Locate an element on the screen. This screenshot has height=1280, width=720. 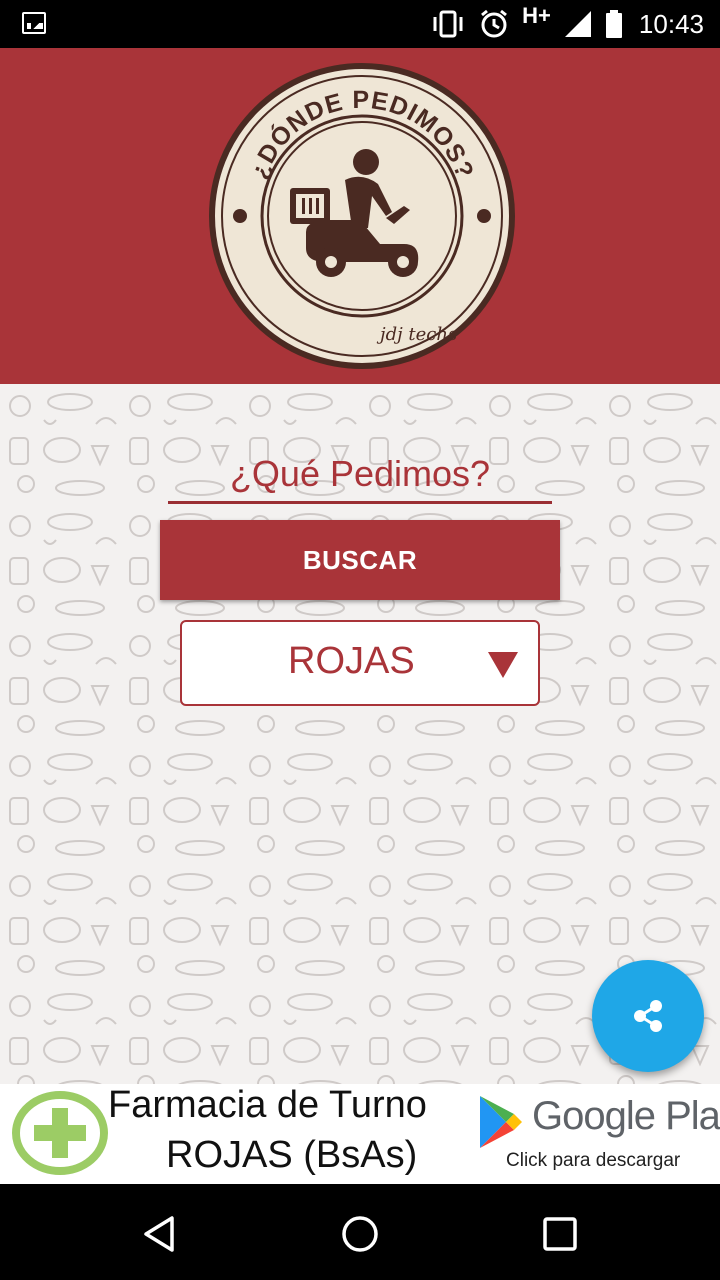
search-input: ¿Qué Pedimos? is located at coordinates (360, 479).